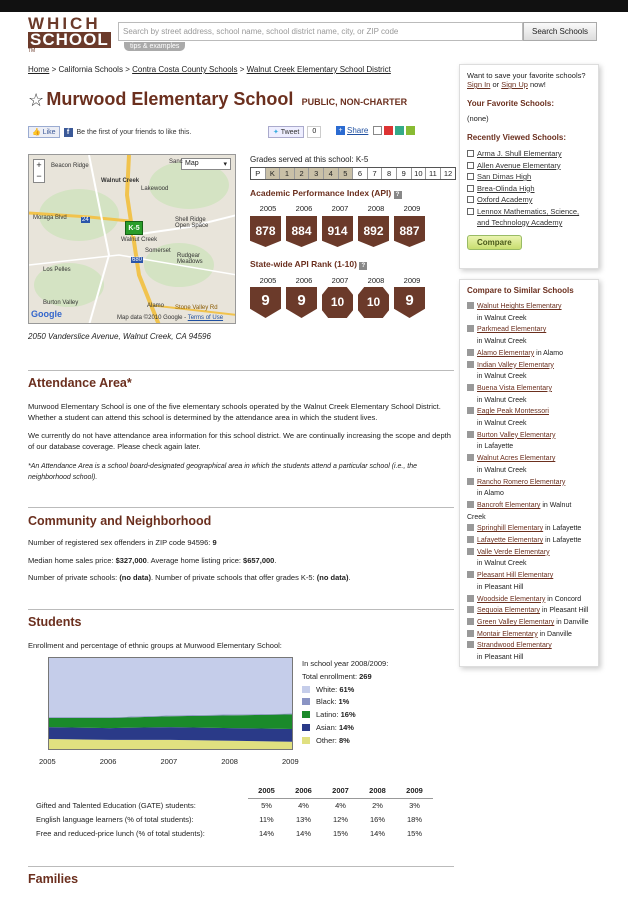 This screenshot has width=628, height=898. Describe the element at coordinates (80, 383) in the screenshot. I see `attendance-heading: Attendance Area*` at that location.